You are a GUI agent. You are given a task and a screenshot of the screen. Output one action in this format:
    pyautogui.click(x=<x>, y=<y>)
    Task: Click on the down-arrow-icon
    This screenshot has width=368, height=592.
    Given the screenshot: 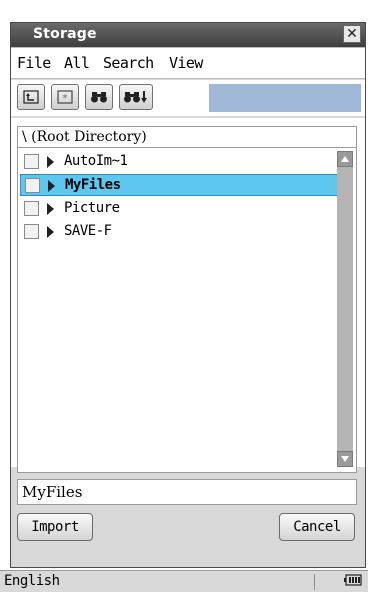 What is the action you would take?
    pyautogui.click(x=345, y=459)
    